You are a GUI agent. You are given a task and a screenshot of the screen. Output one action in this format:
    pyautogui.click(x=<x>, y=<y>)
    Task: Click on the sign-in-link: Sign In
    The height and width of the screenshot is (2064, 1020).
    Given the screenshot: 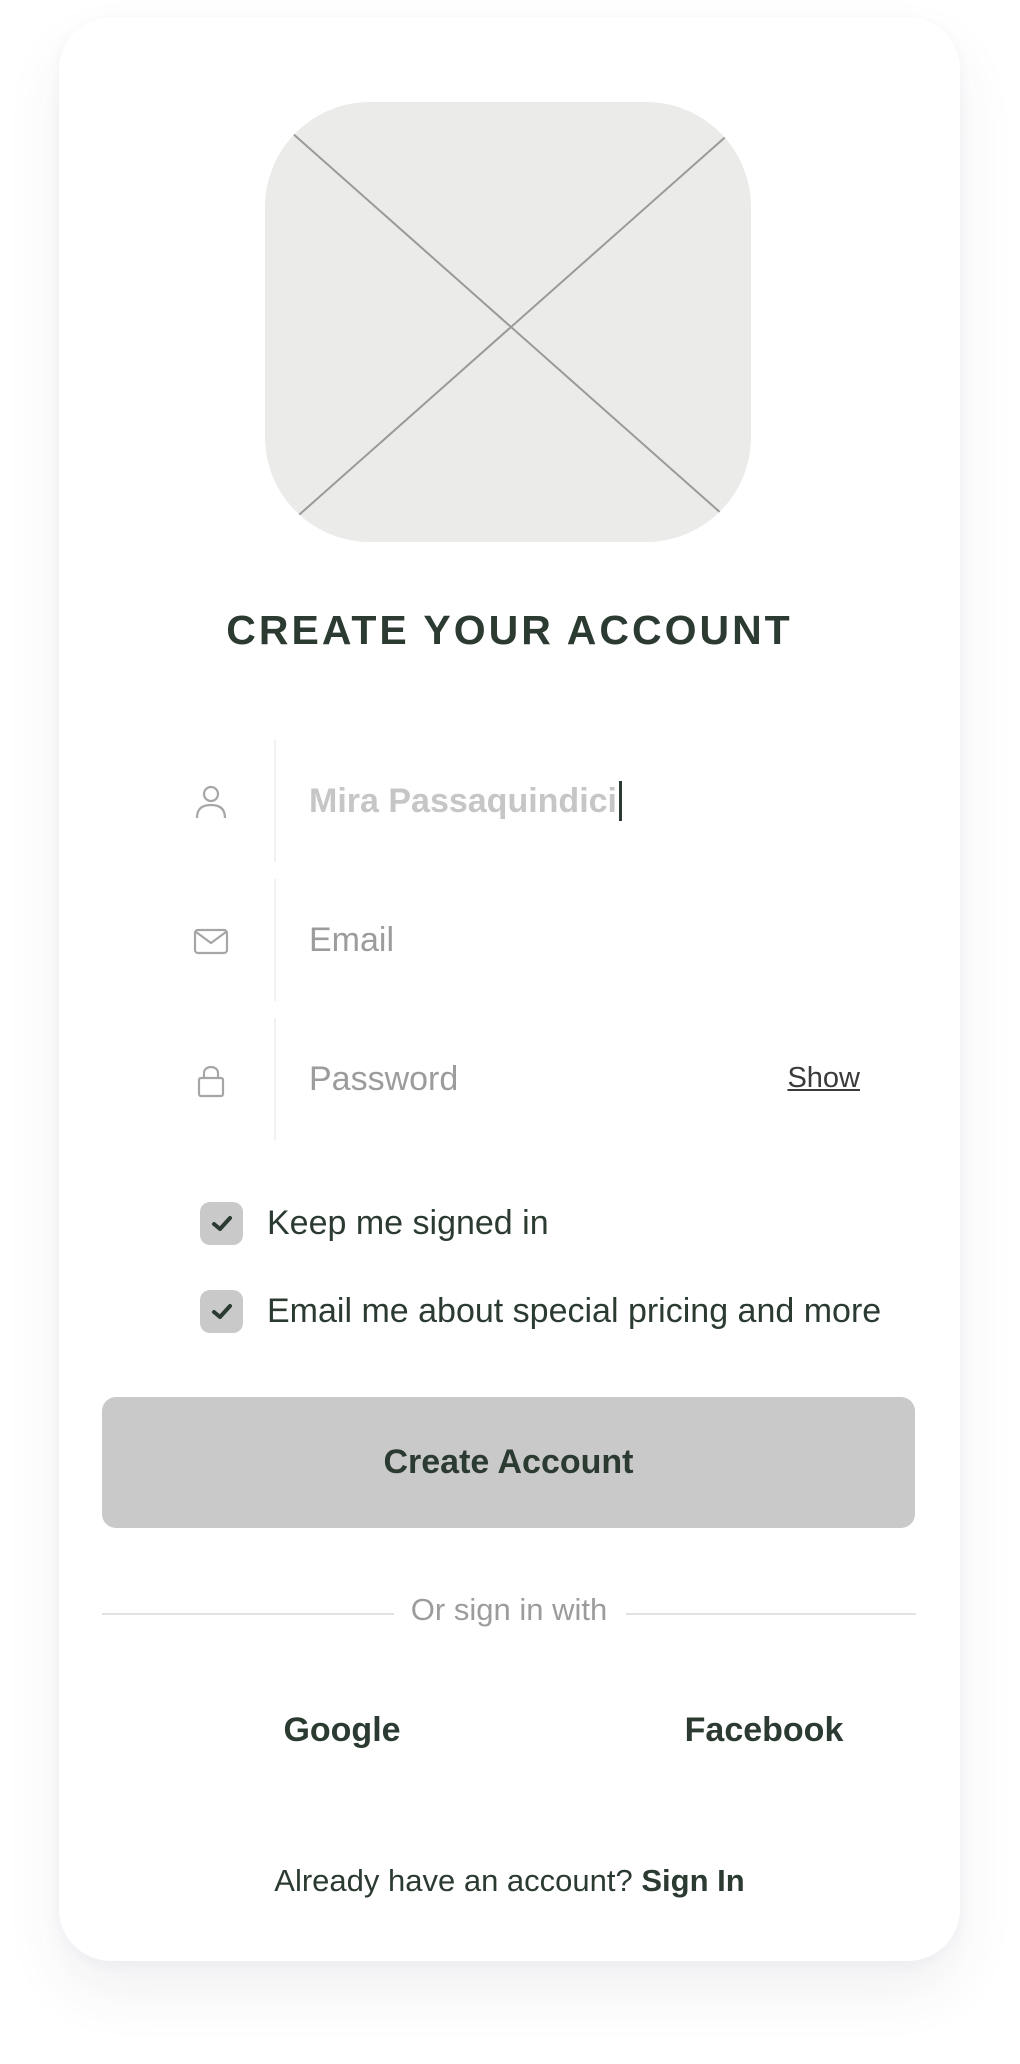 What is the action you would take?
    pyautogui.click(x=692, y=1880)
    